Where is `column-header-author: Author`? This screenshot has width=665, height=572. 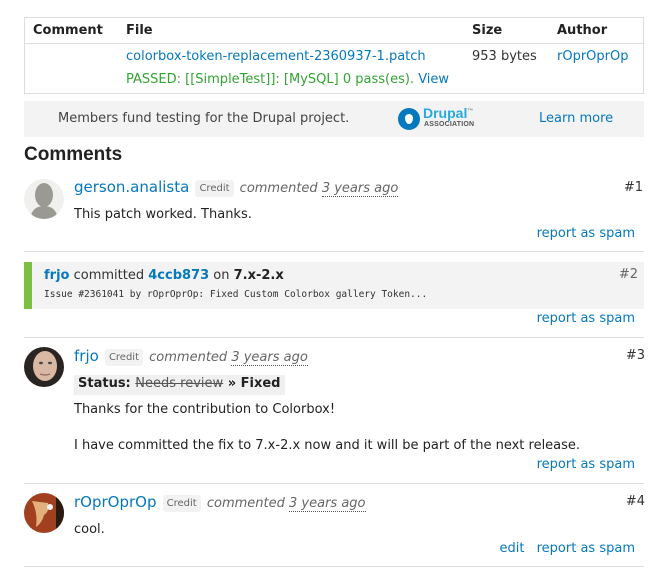
column-header-author: Author is located at coordinates (582, 30).